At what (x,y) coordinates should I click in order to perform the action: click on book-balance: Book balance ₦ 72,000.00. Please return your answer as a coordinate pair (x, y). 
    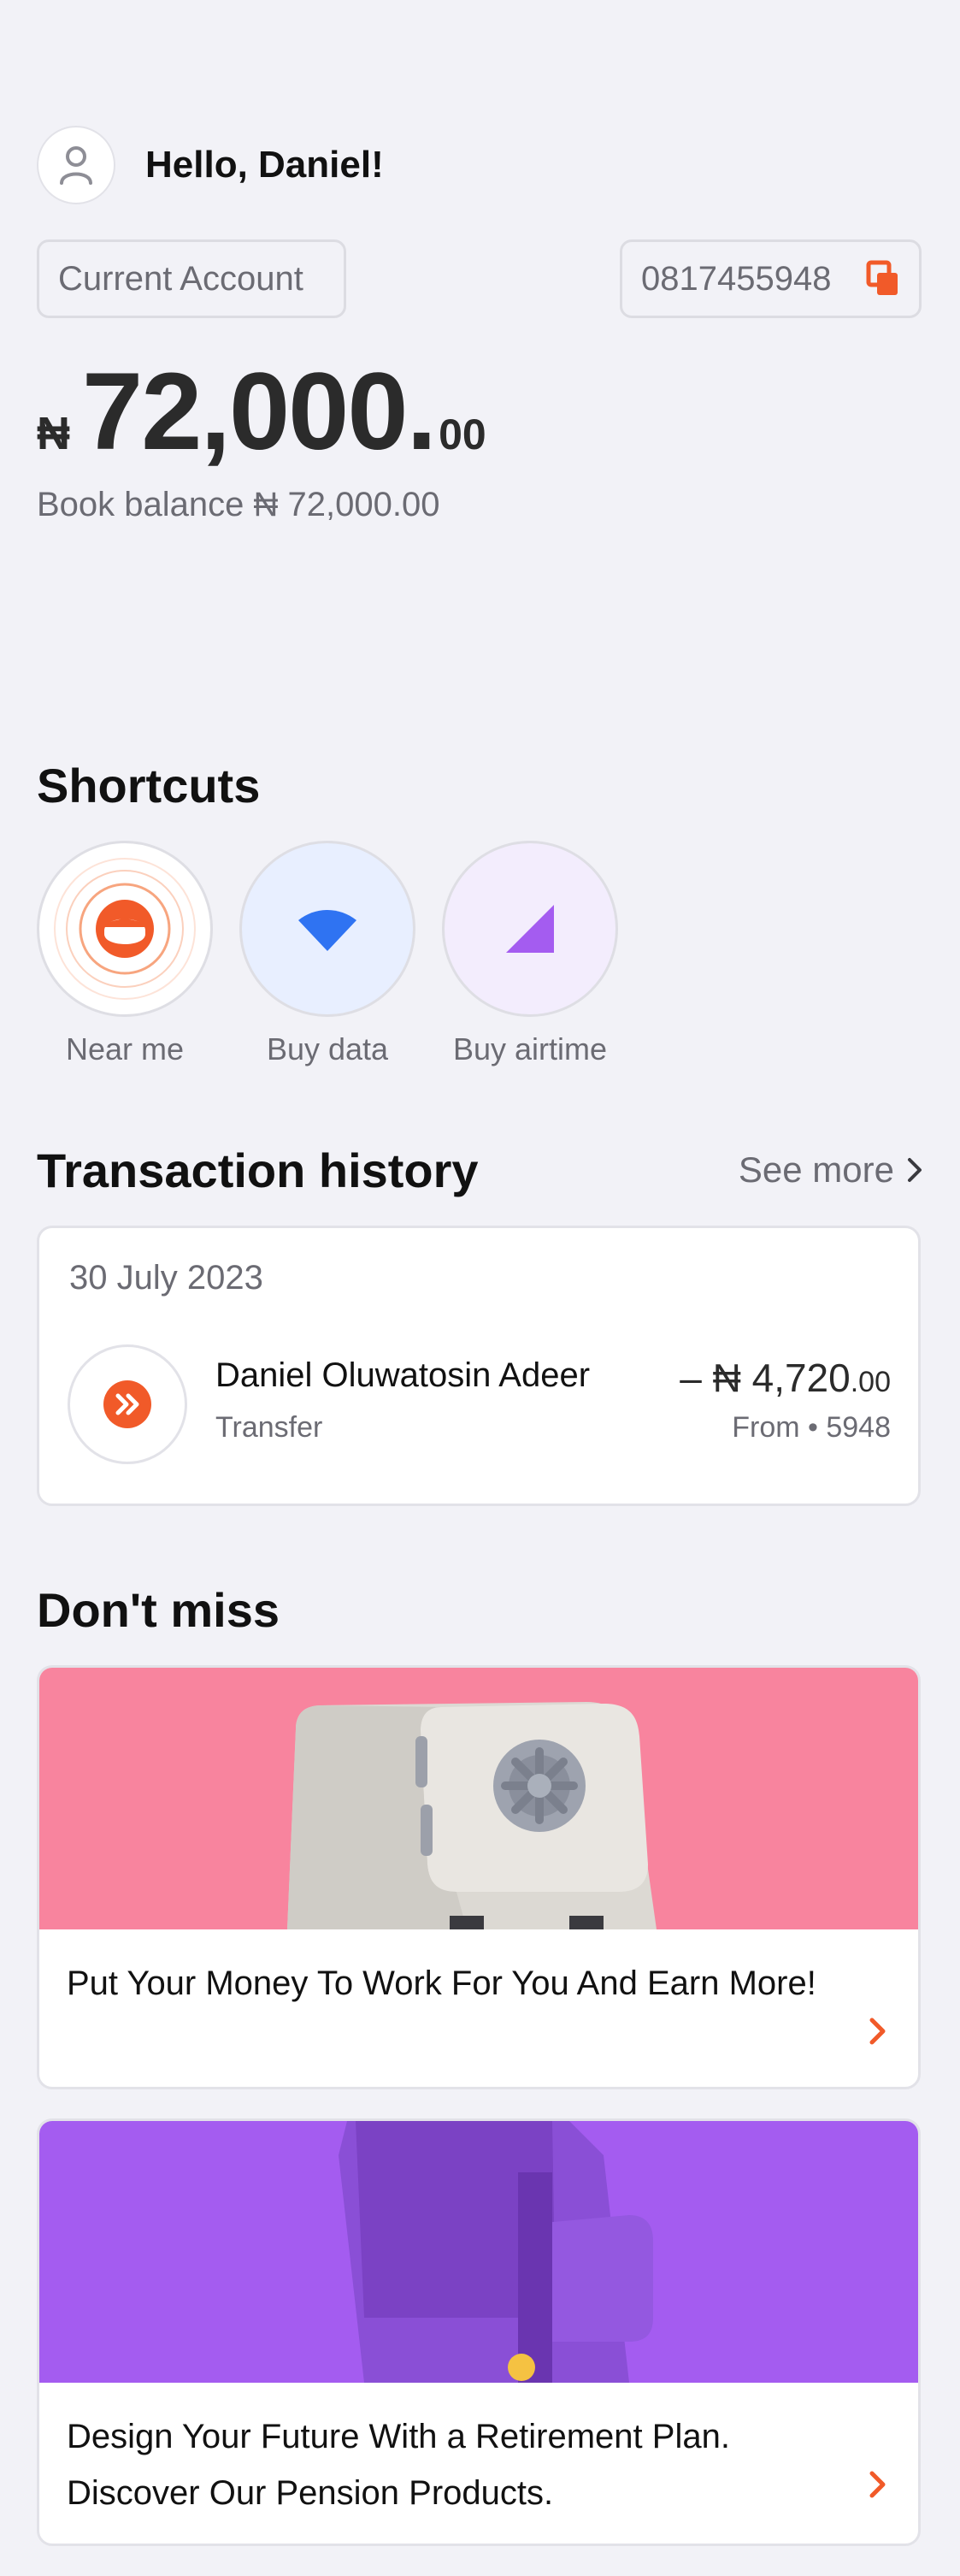
    Looking at the image, I should click on (238, 505).